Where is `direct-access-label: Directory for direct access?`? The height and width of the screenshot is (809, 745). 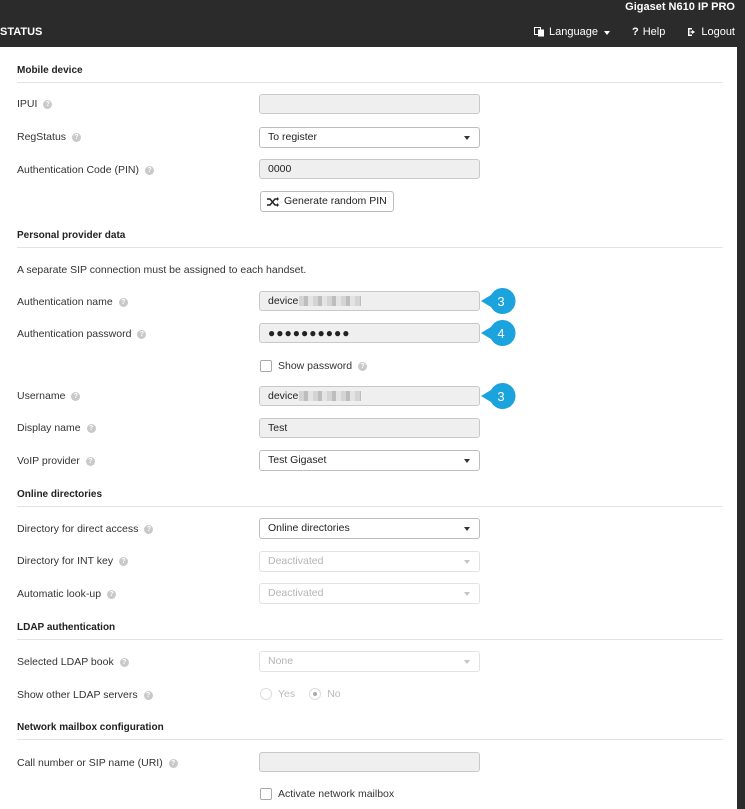
direct-access-label: Directory for direct access? is located at coordinates (85, 529).